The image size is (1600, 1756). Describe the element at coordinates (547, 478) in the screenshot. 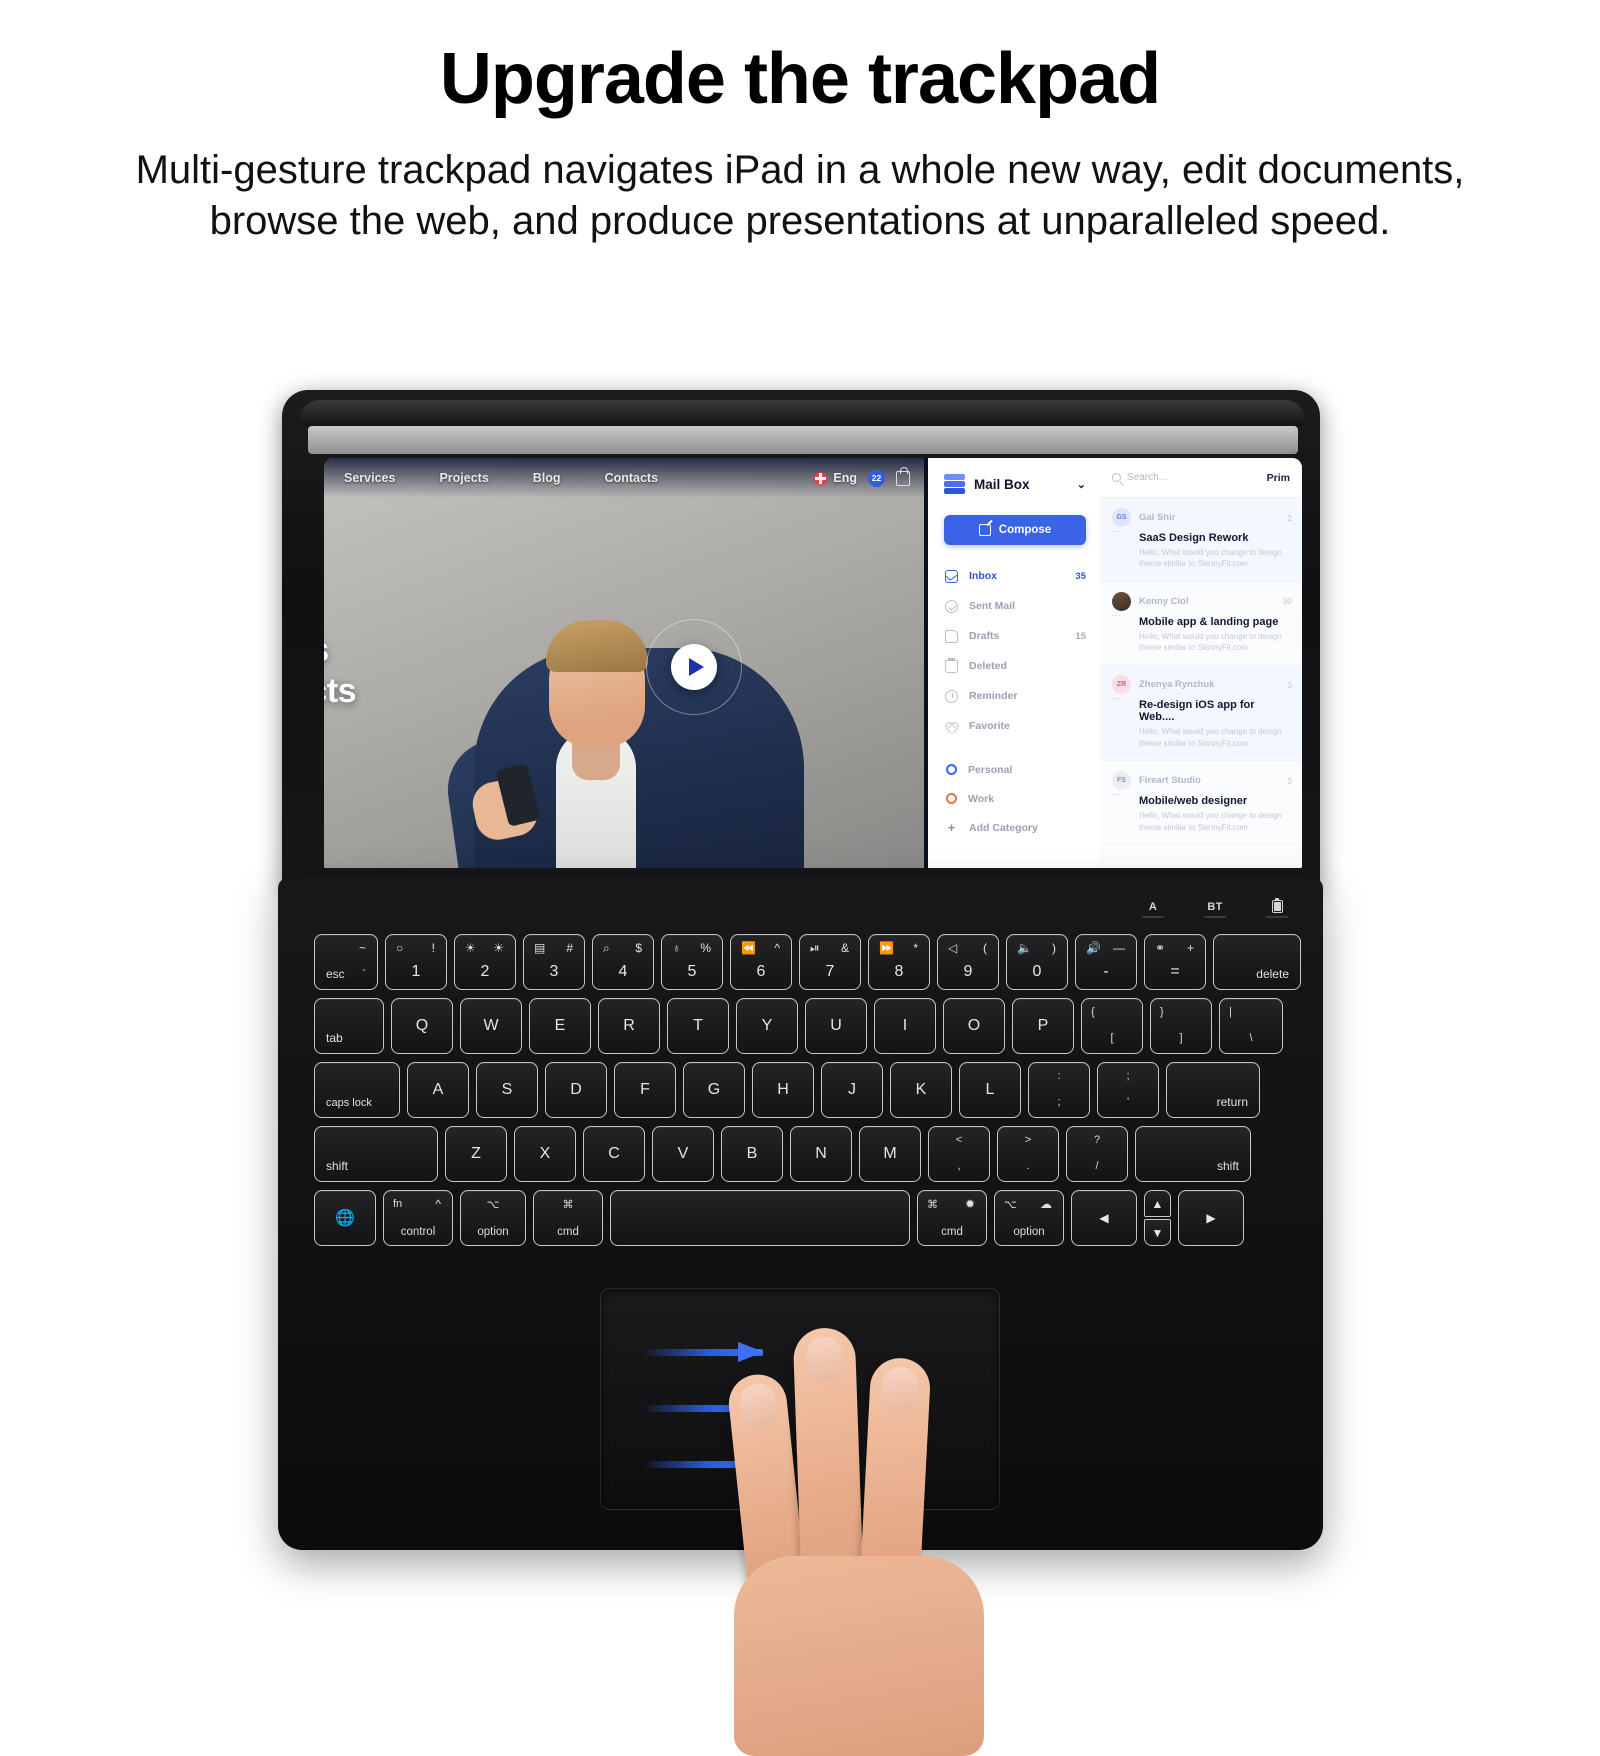

I see `nav-link-blog: Blog` at that location.